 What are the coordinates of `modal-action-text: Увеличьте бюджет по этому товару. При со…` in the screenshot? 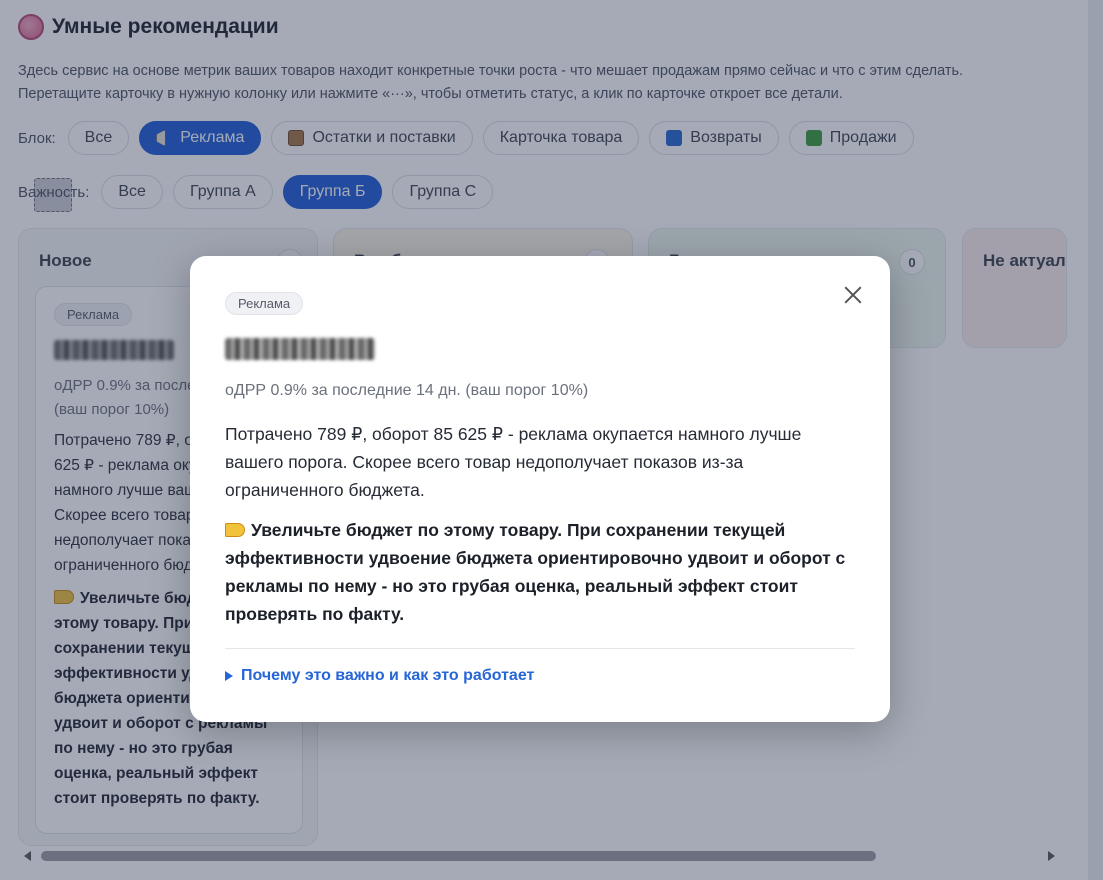 It's located at (535, 572).